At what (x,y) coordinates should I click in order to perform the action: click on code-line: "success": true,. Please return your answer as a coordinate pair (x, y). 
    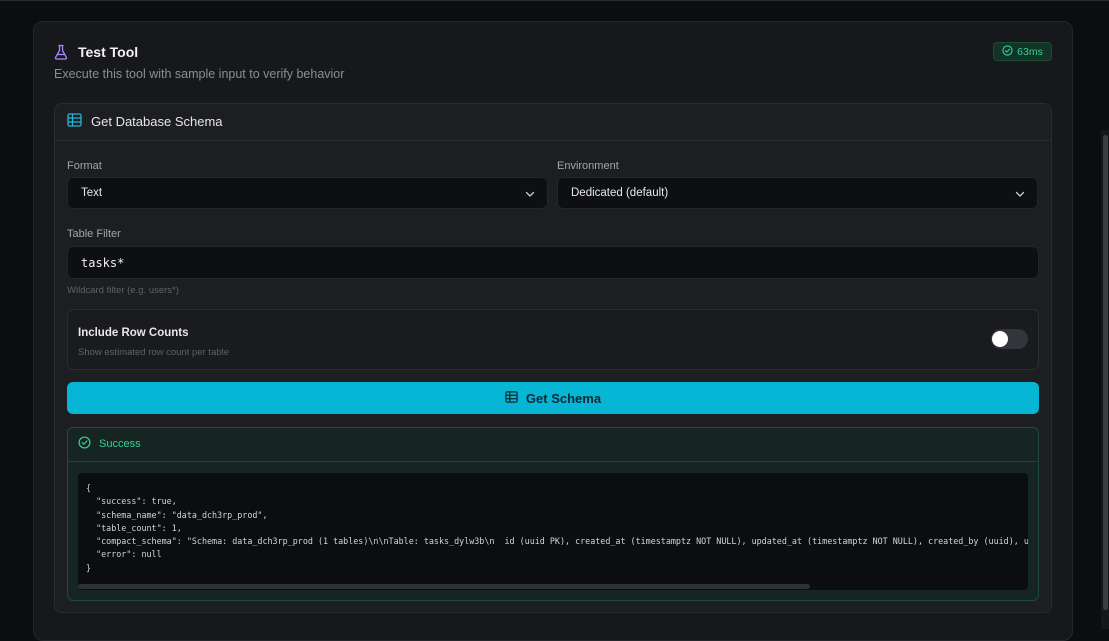
    Looking at the image, I should click on (131, 501).